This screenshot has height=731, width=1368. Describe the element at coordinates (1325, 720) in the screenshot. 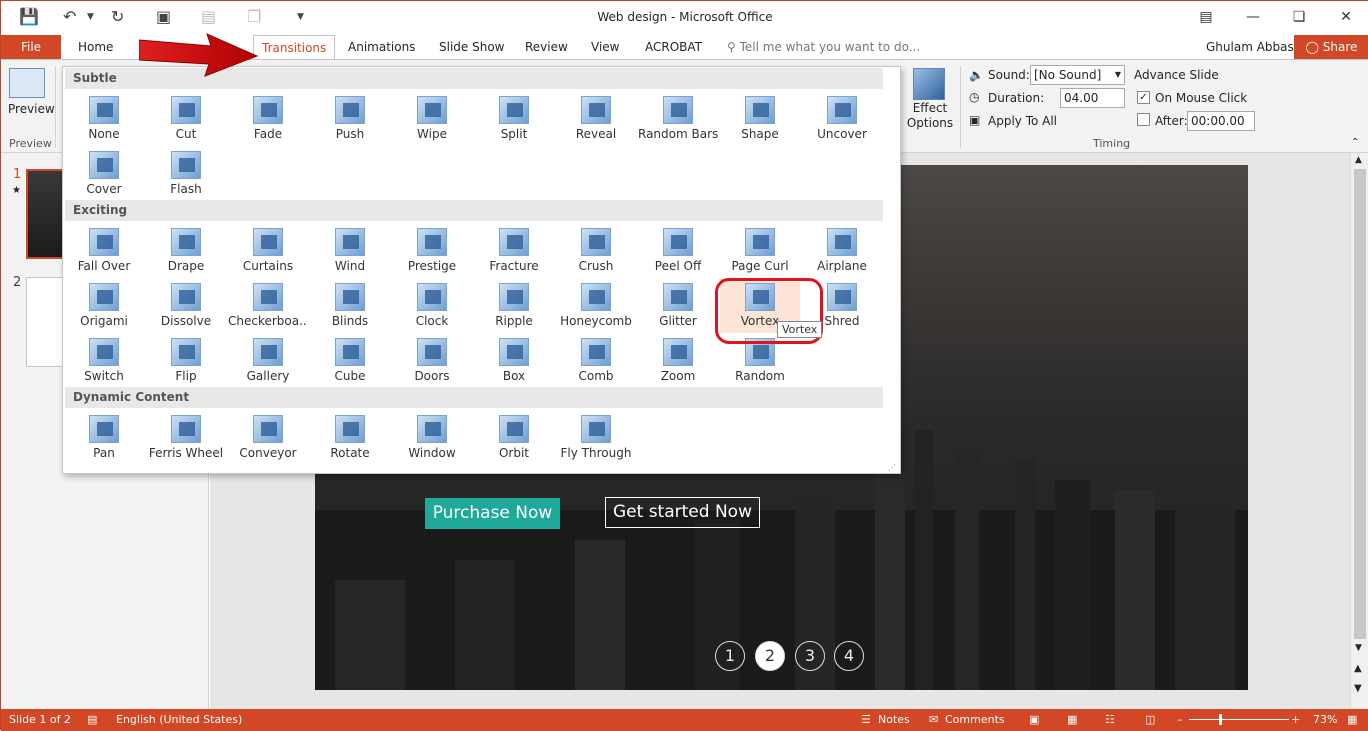

I see `zoom-level: 73%` at that location.